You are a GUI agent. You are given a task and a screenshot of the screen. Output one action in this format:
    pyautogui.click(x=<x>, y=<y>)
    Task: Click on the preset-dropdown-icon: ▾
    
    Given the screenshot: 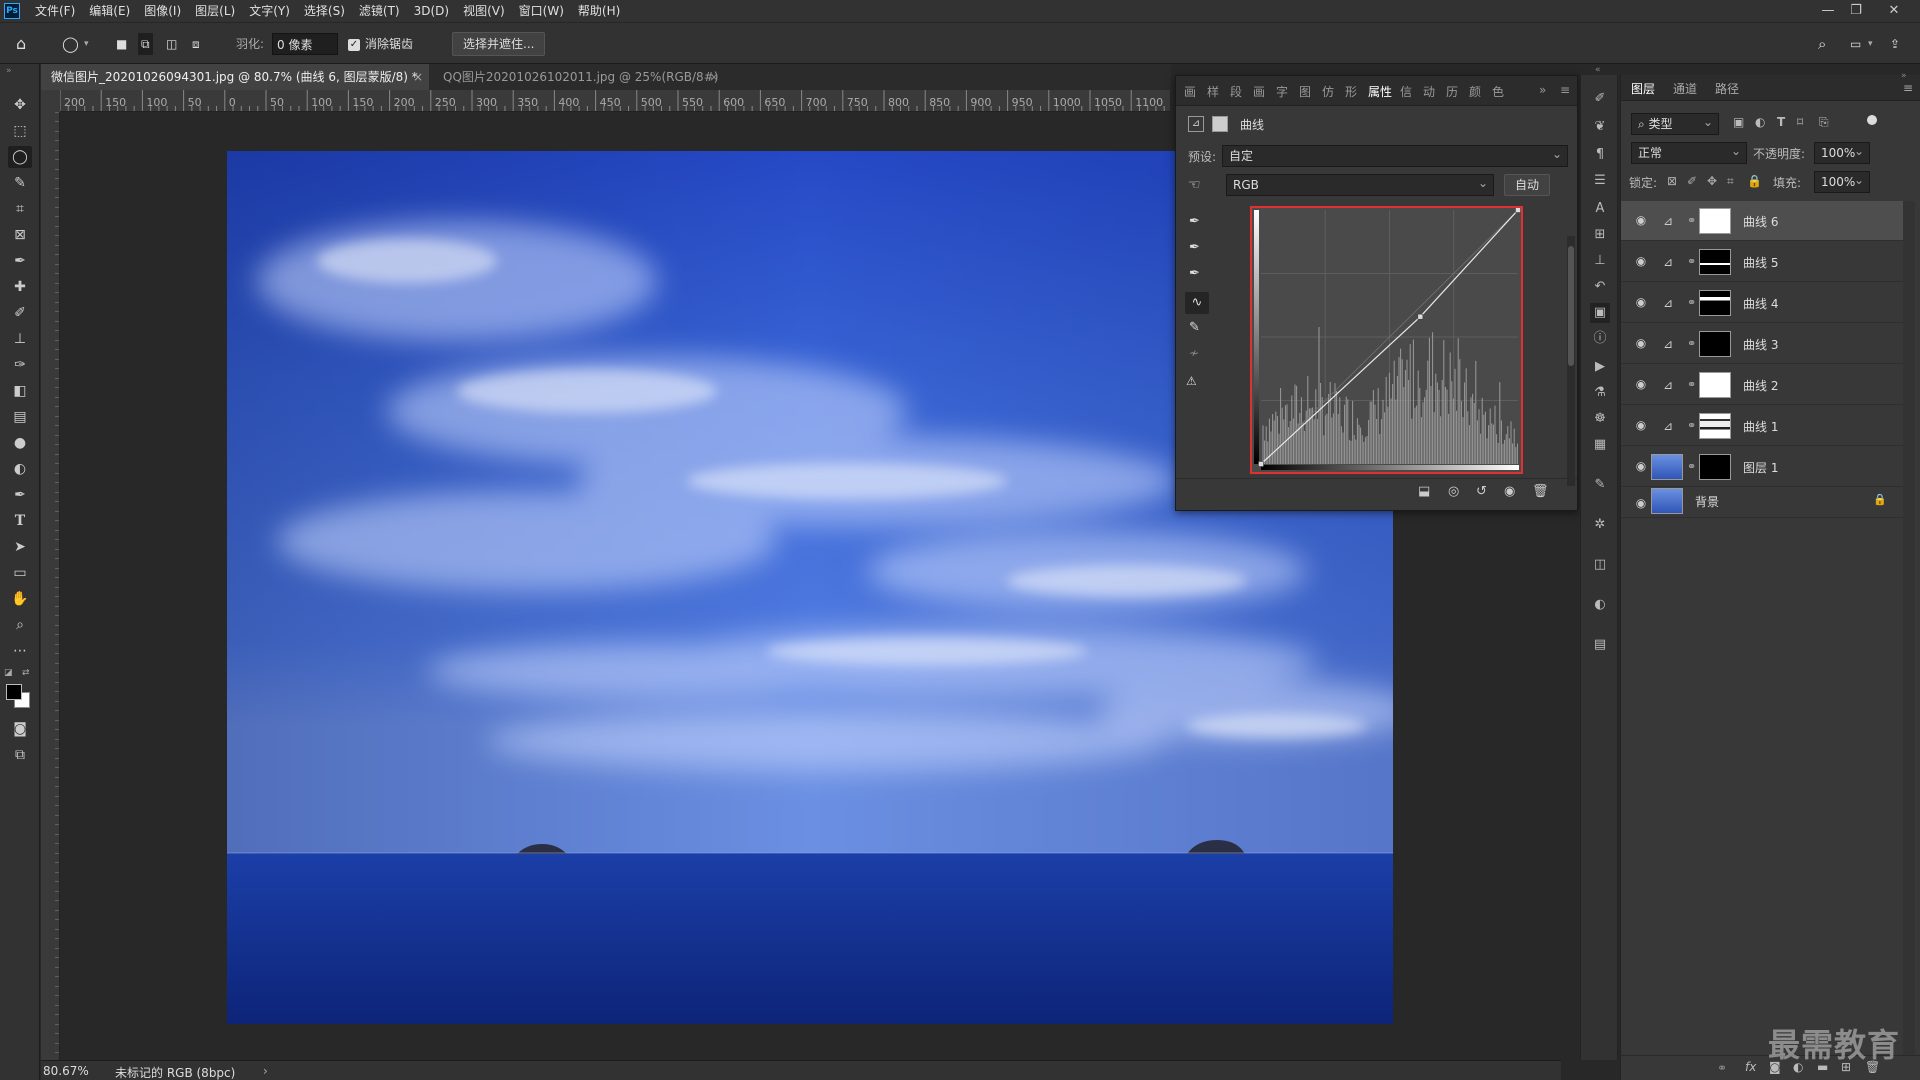 What is the action you would take?
    pyautogui.click(x=86, y=44)
    